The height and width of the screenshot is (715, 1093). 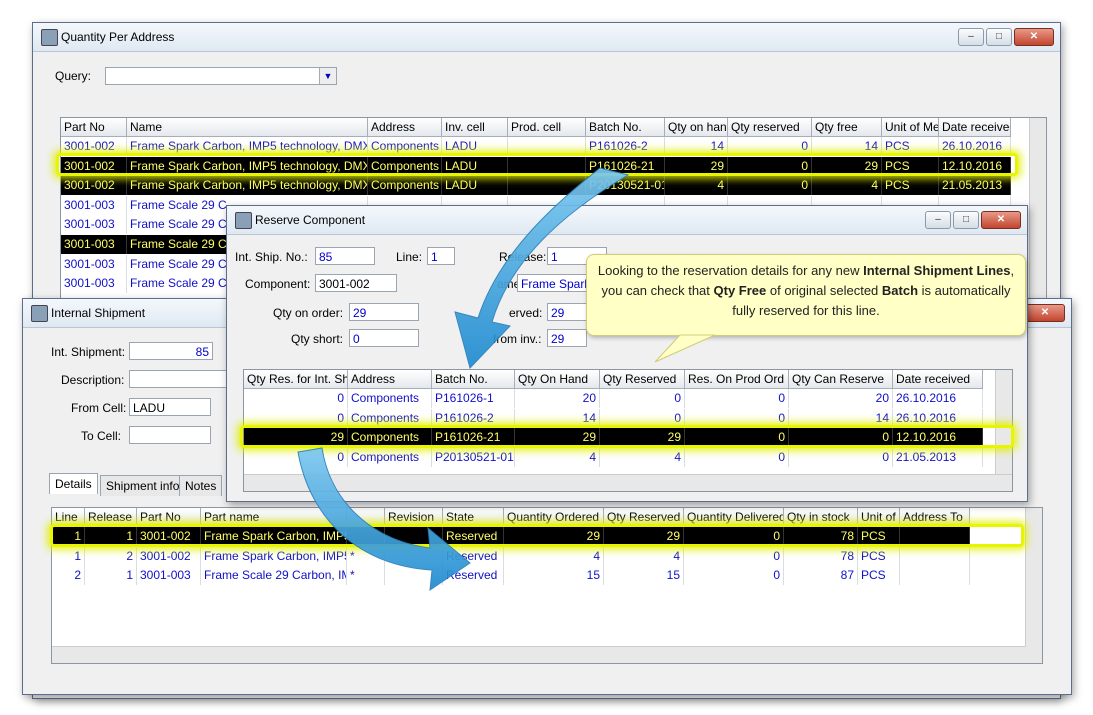 I want to click on table-cell: 20, so click(x=557, y=398).